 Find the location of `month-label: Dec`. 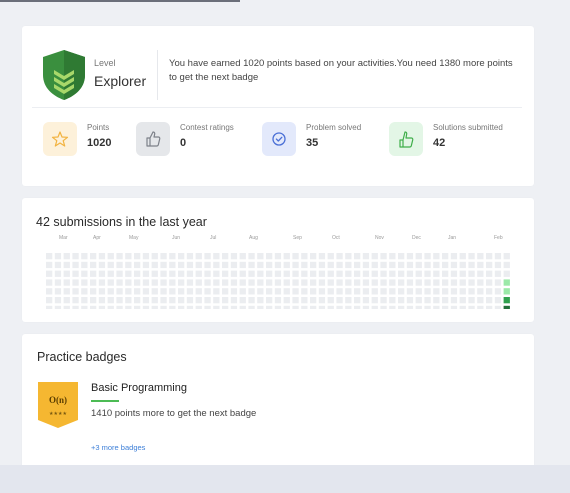

month-label: Dec is located at coordinates (416, 238).